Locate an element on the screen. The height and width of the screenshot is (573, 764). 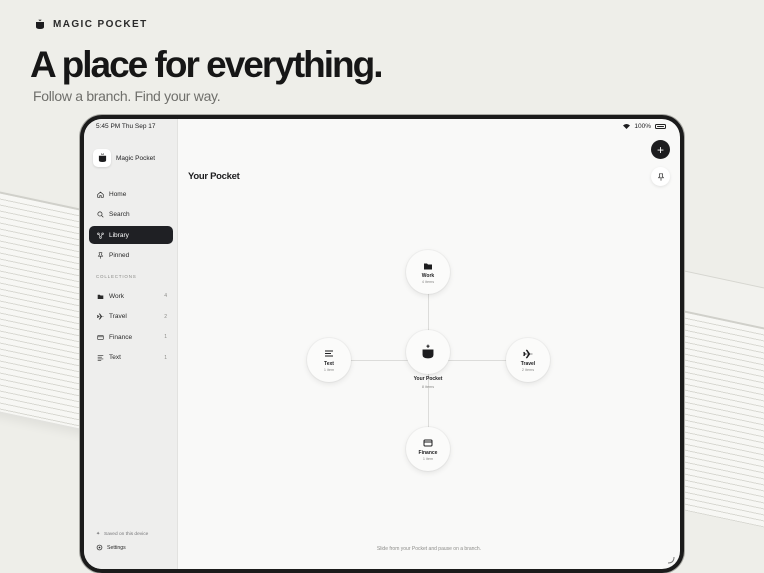
brand-name: MAGIC POCKET is located at coordinates (100, 24).